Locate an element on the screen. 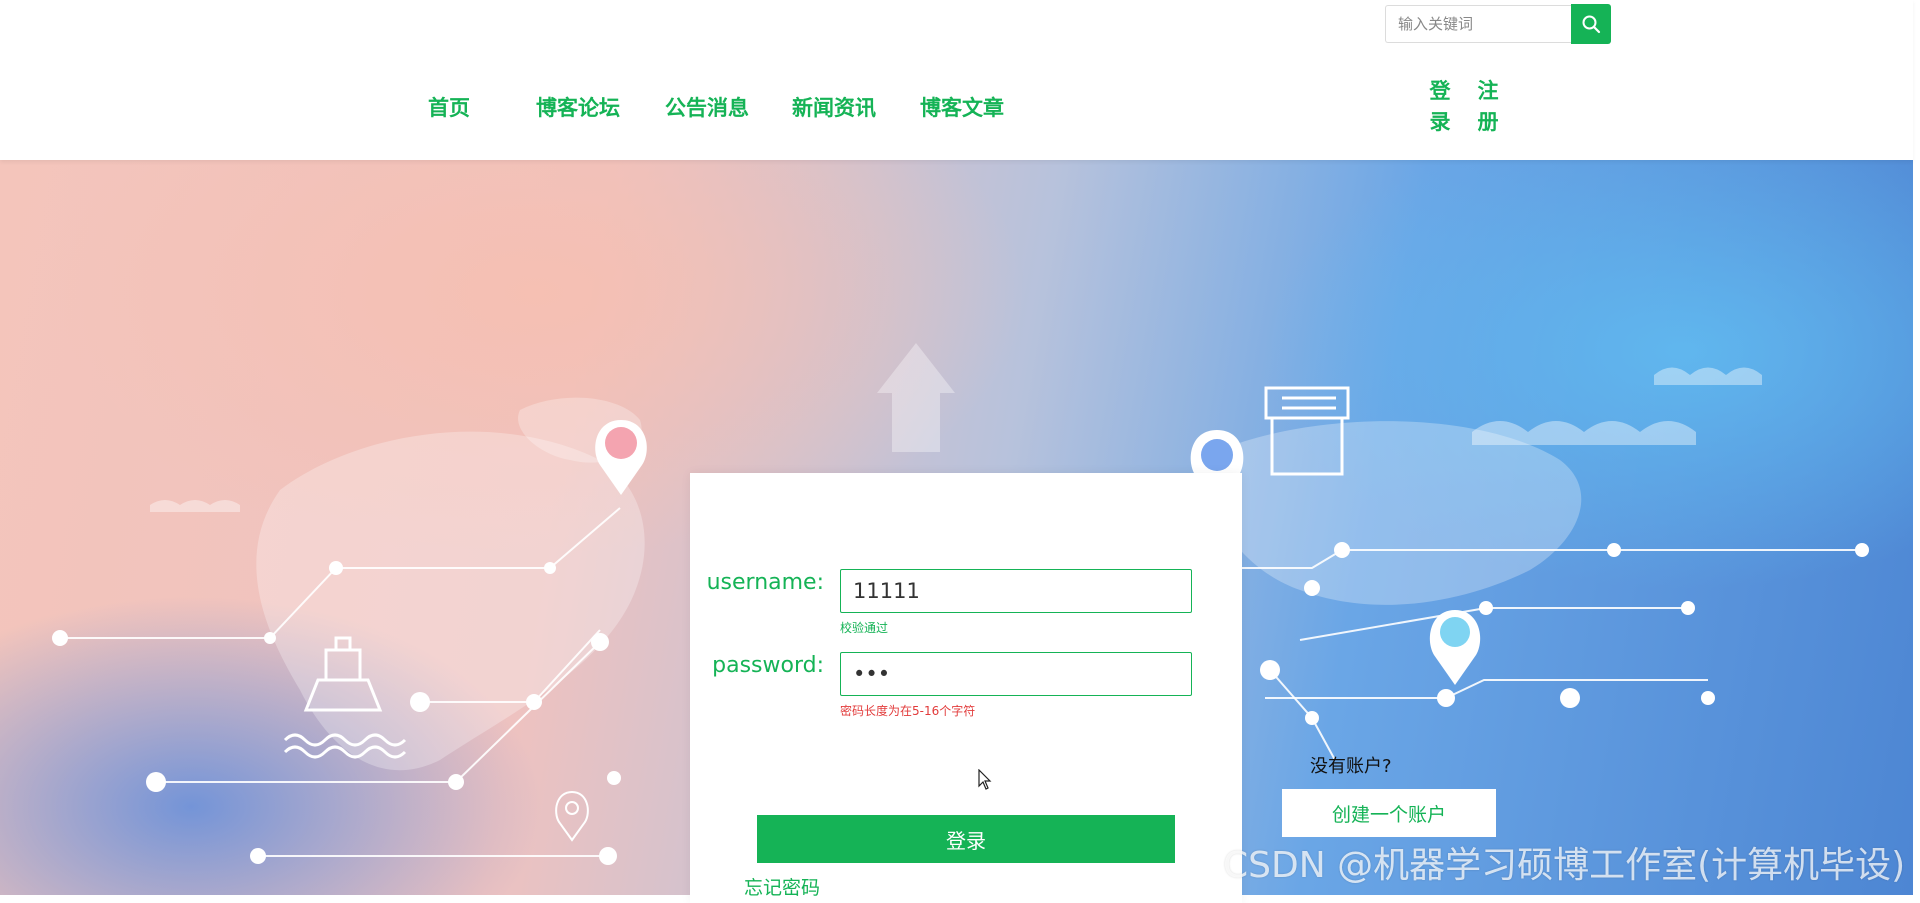 The width and height of the screenshot is (1920, 903). nav-item-news: 新闻资讯 is located at coordinates (834, 107).